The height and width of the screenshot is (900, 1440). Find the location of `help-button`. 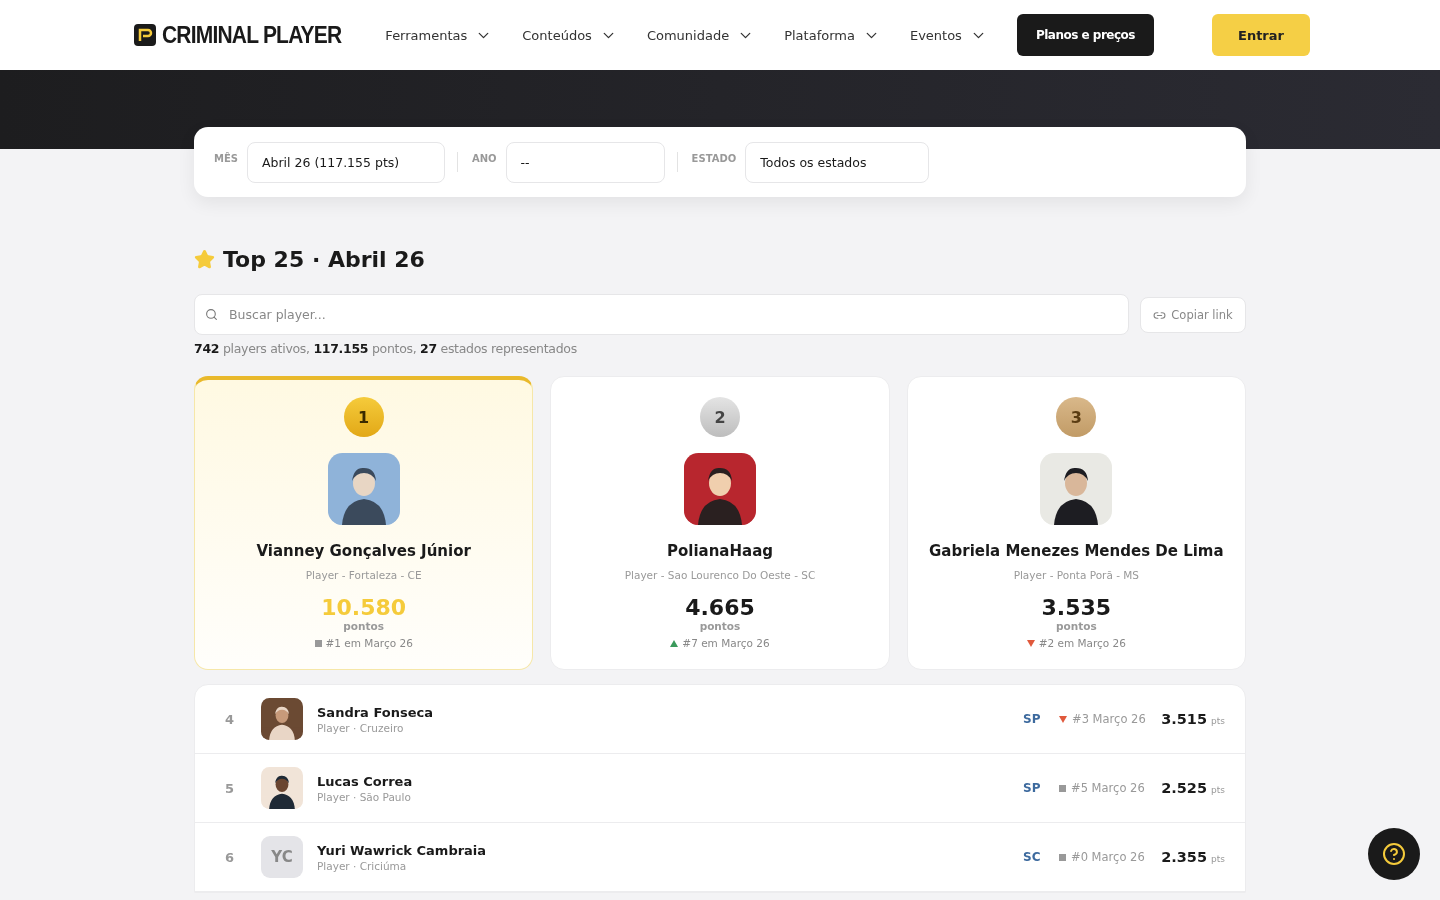

help-button is located at coordinates (1394, 854).